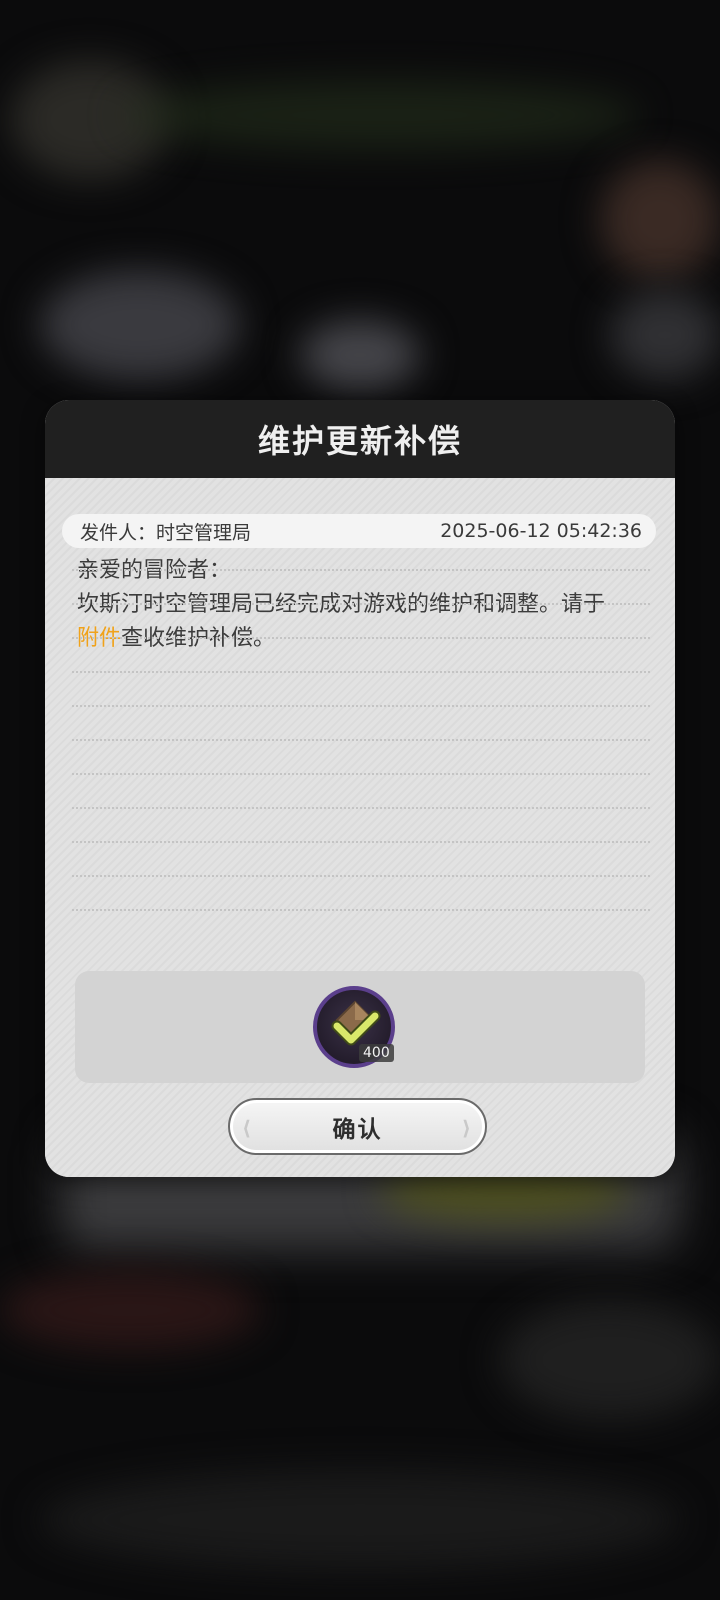  I want to click on confirm-label: 确认, so click(357, 1129).